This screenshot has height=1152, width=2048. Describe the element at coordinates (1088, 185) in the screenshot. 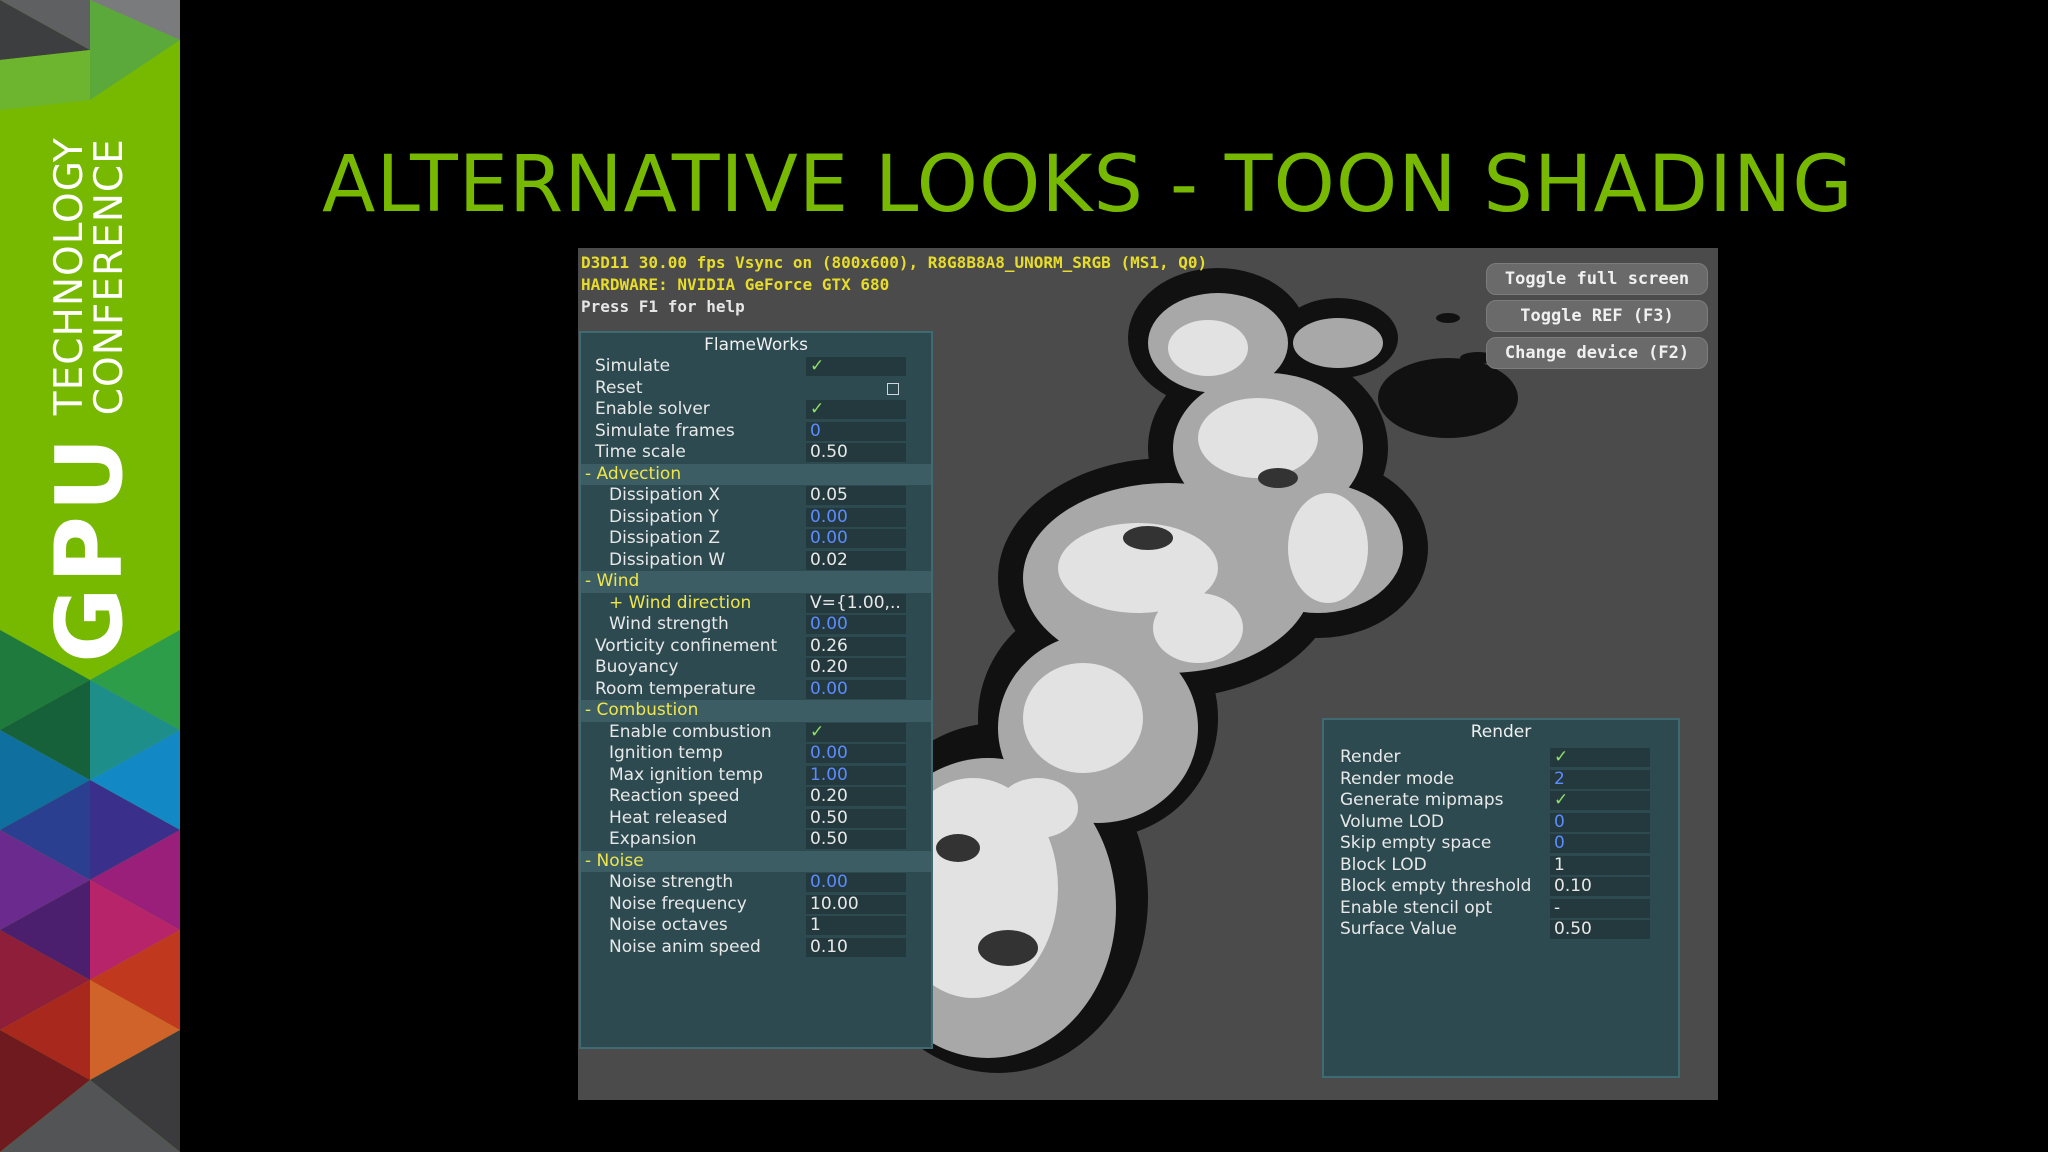

I see `slide-title: ALTERNATIVE LOOKS - TOON SHADING` at that location.